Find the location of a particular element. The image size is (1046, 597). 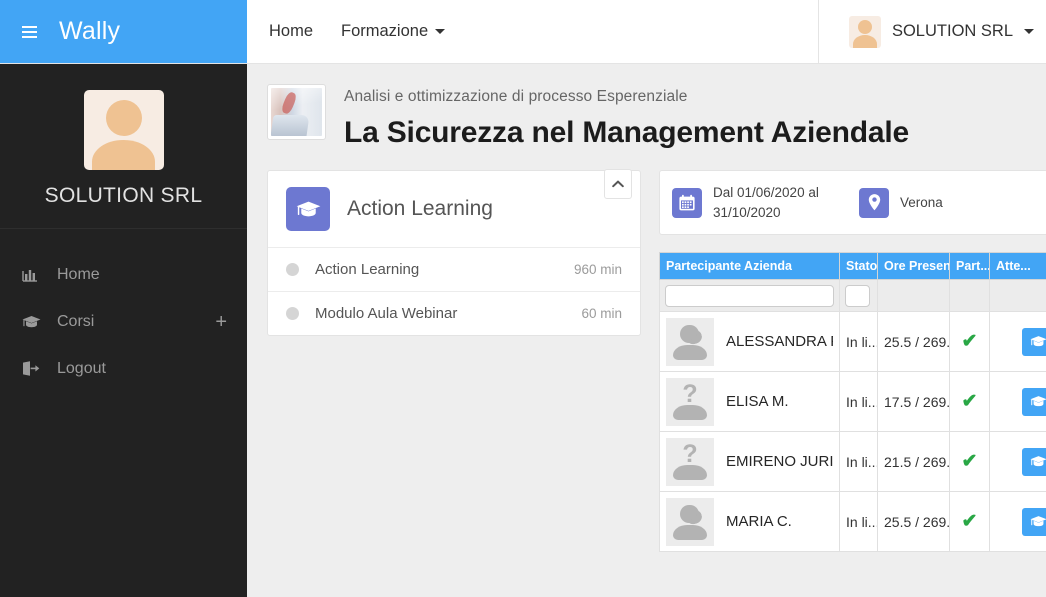

filter-cell-stato is located at coordinates (858, 295).